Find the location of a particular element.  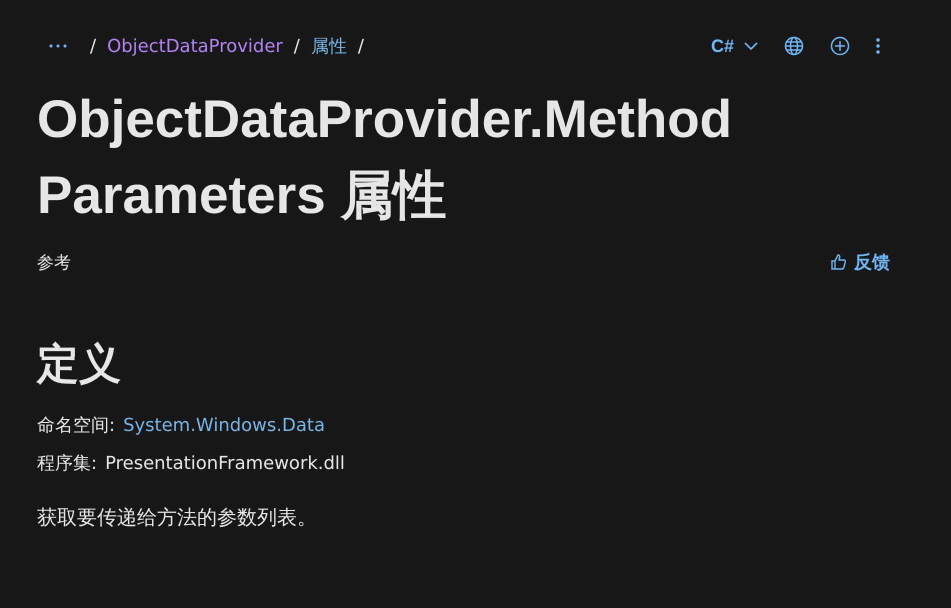

summary-text: 获取要传递给方法的参数列表。 is located at coordinates (177, 517).